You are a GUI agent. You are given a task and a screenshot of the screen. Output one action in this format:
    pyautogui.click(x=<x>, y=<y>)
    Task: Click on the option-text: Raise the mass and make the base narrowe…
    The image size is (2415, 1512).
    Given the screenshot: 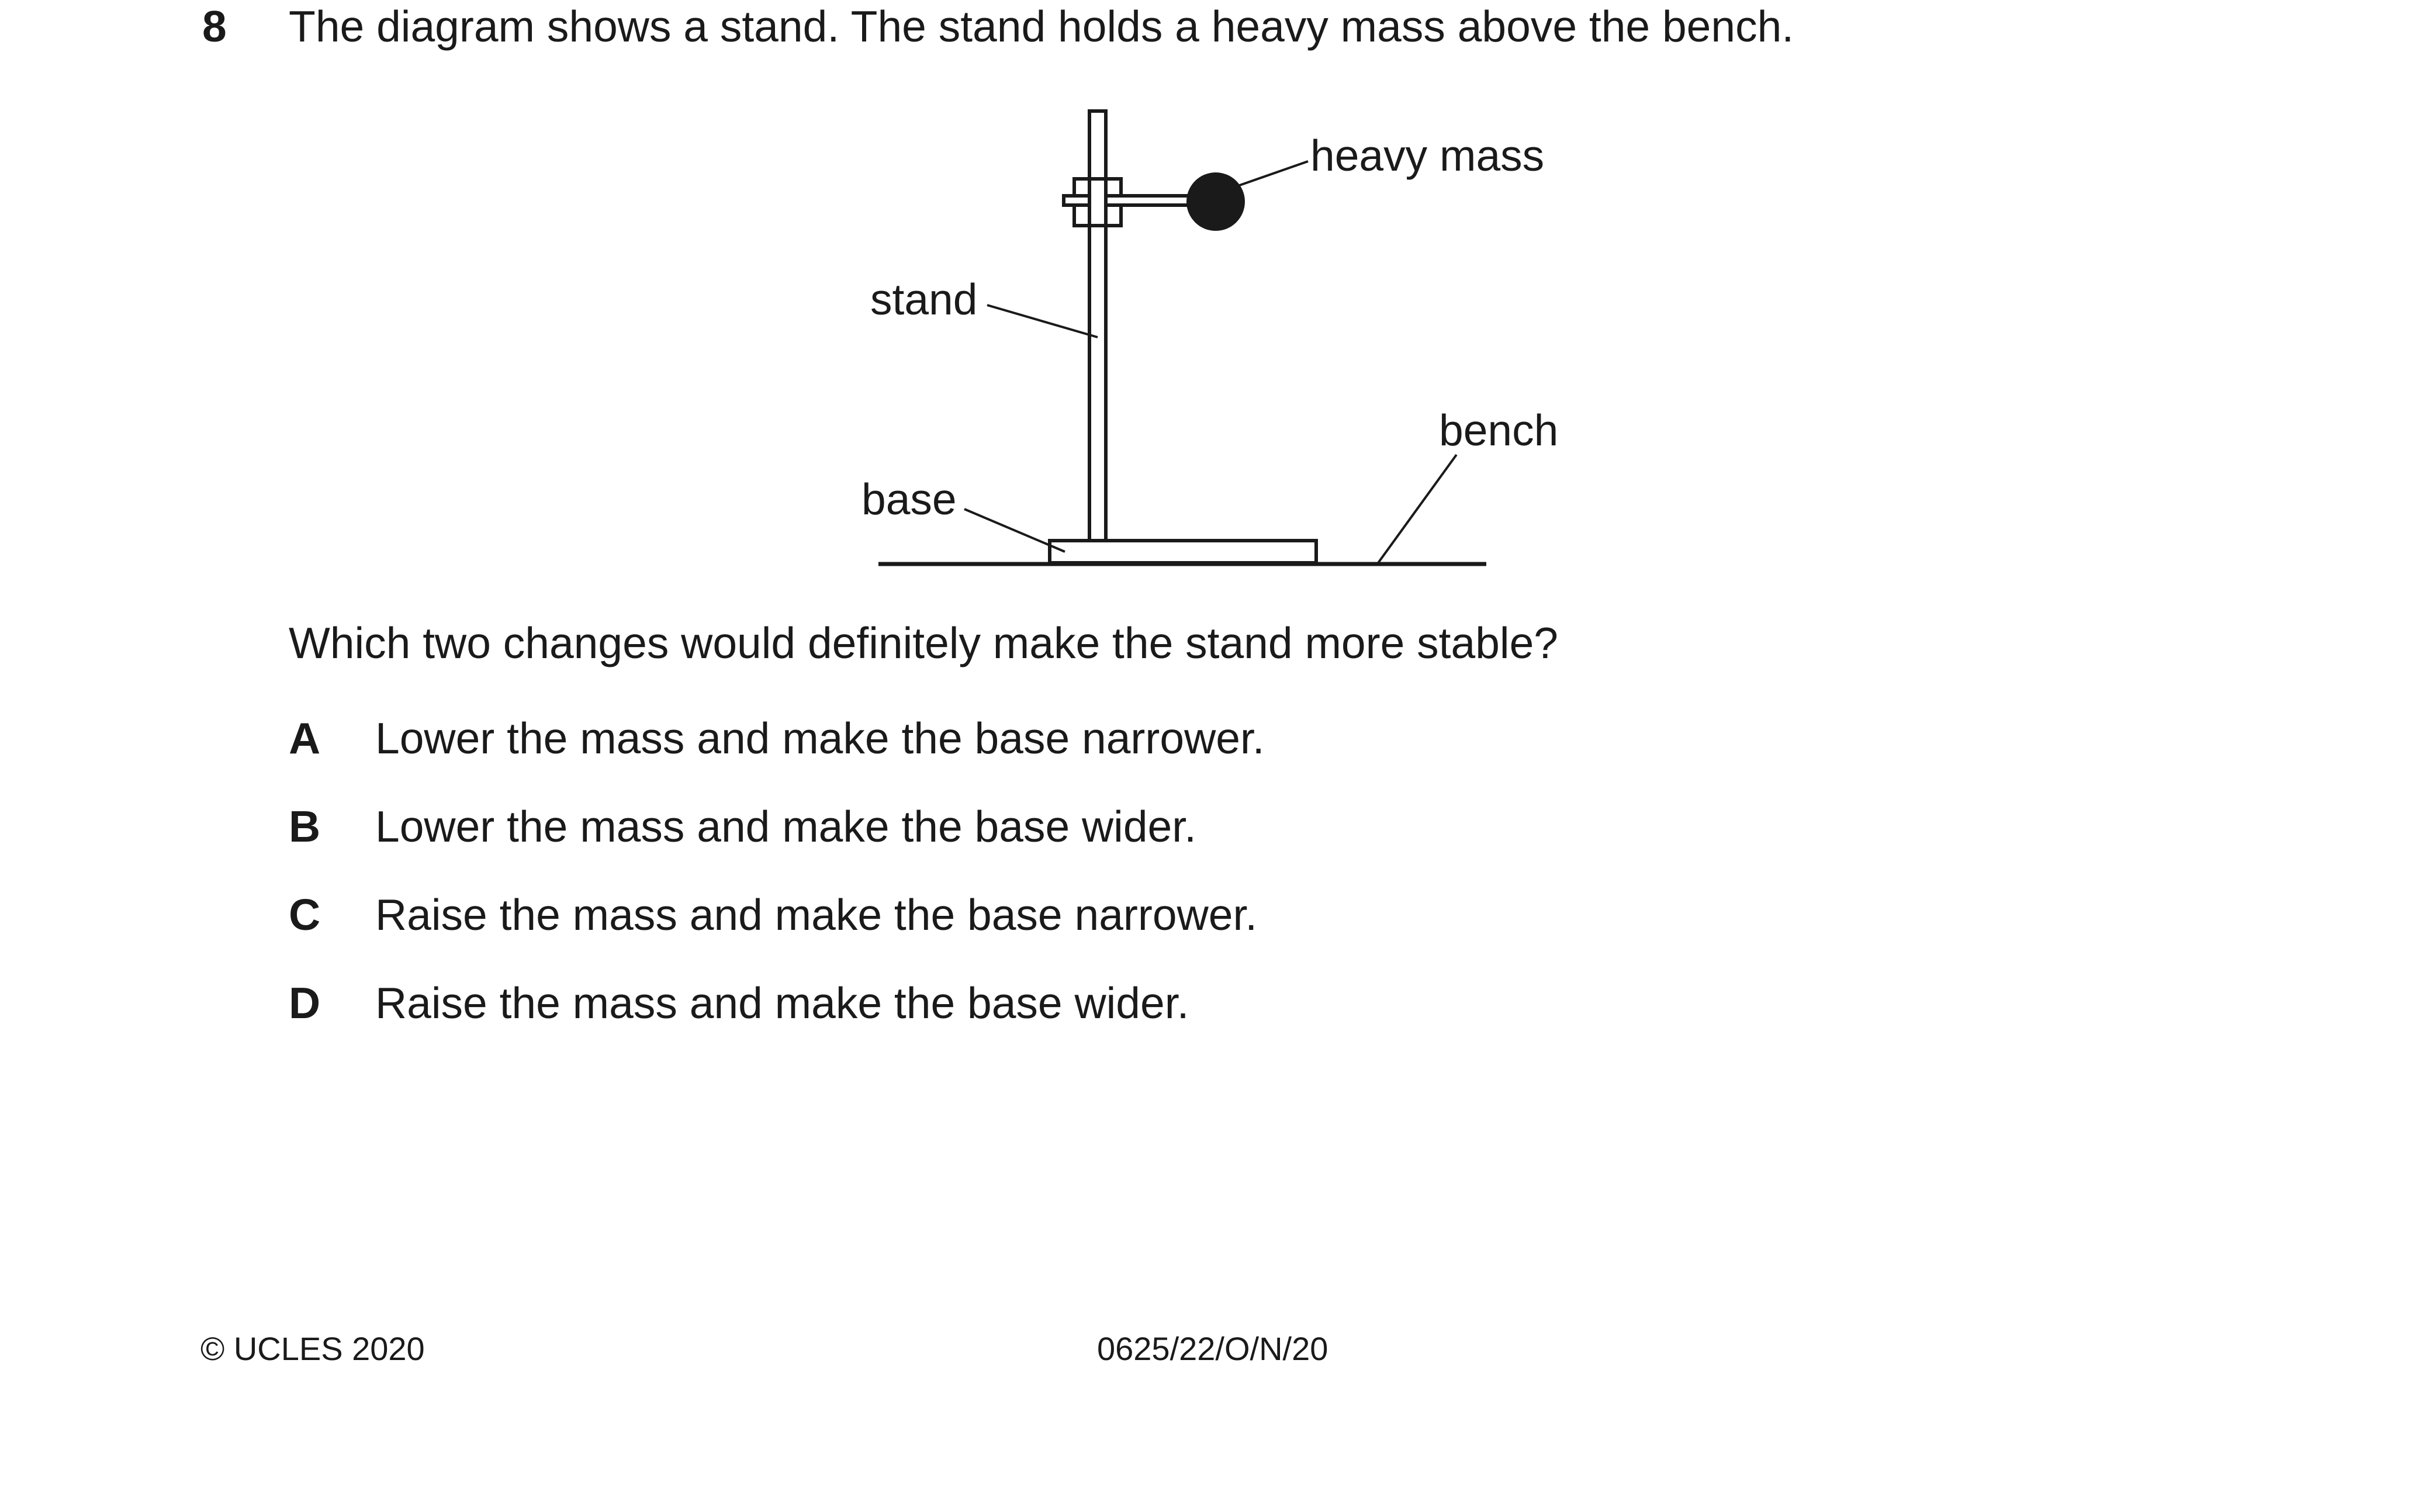 What is the action you would take?
    pyautogui.click(x=816, y=914)
    